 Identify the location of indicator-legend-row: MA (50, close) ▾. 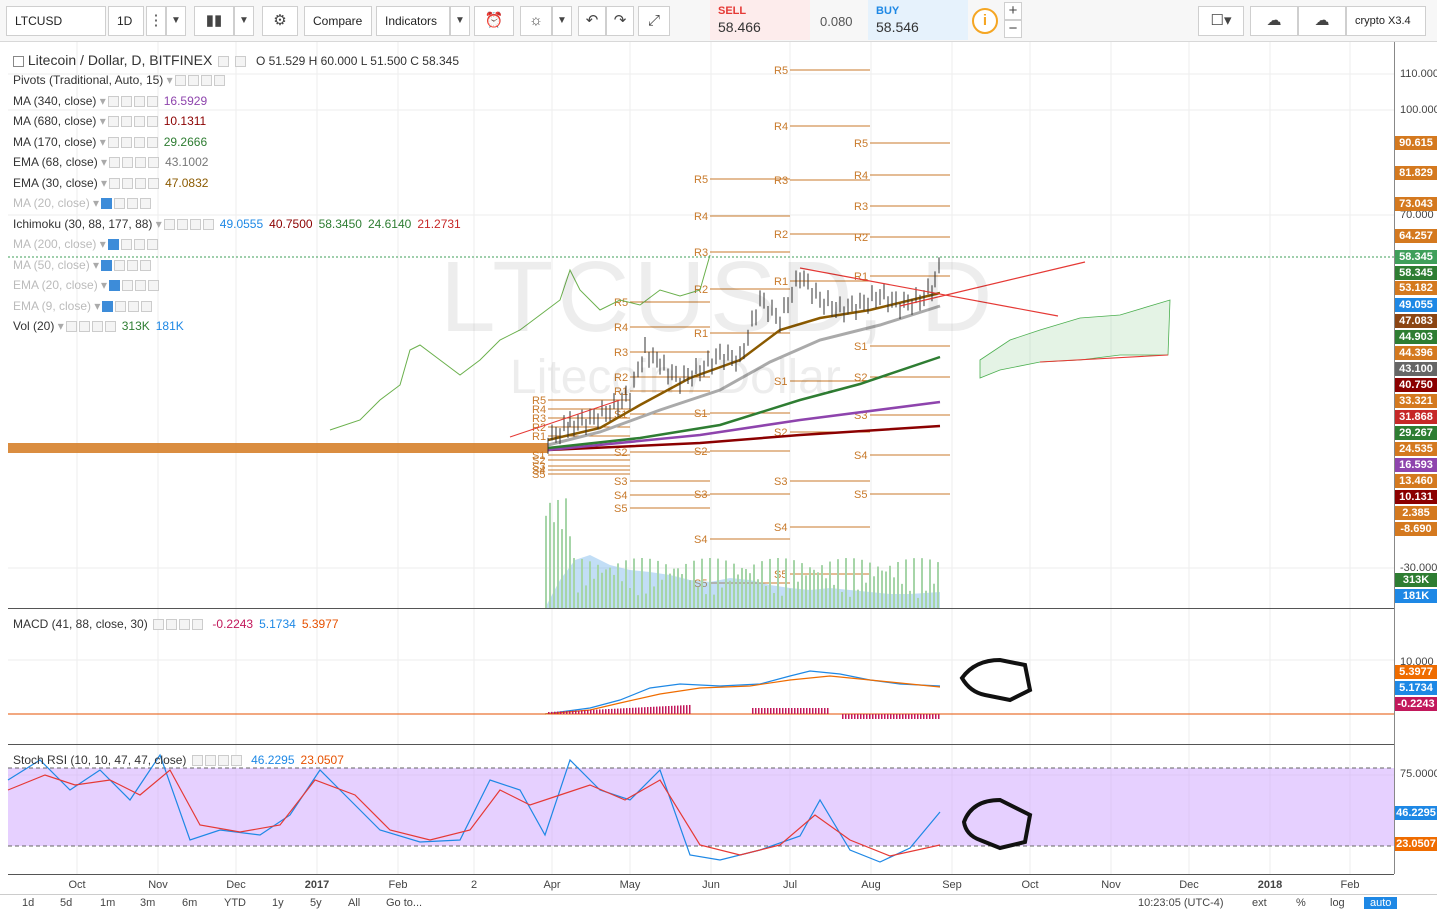
(82, 265).